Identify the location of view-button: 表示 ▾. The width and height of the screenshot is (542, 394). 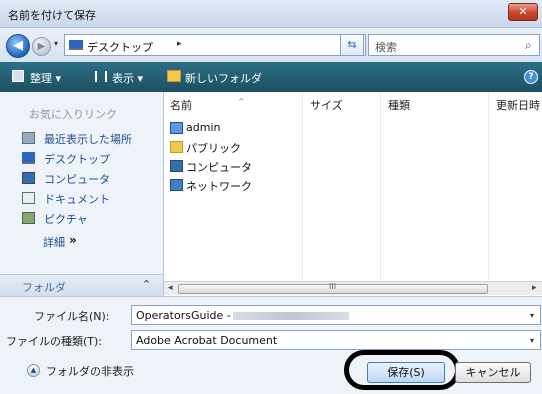
(127, 78).